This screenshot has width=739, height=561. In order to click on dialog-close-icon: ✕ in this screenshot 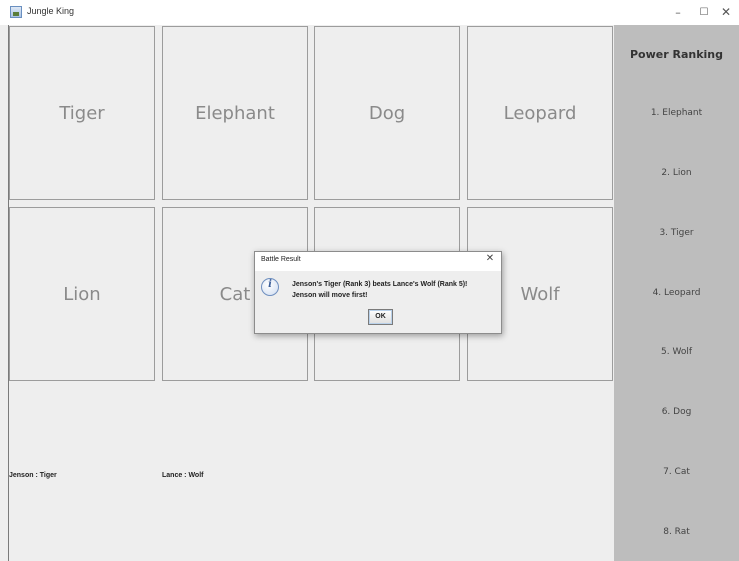, I will do `click(490, 261)`.